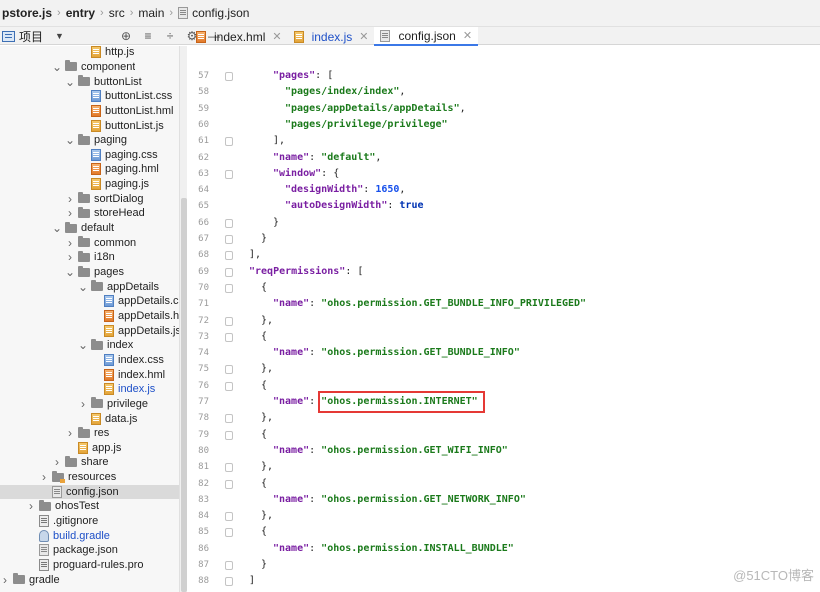  What do you see at coordinates (89, 506) in the screenshot?
I see `tree-item: › ohosTest` at bounding box center [89, 506].